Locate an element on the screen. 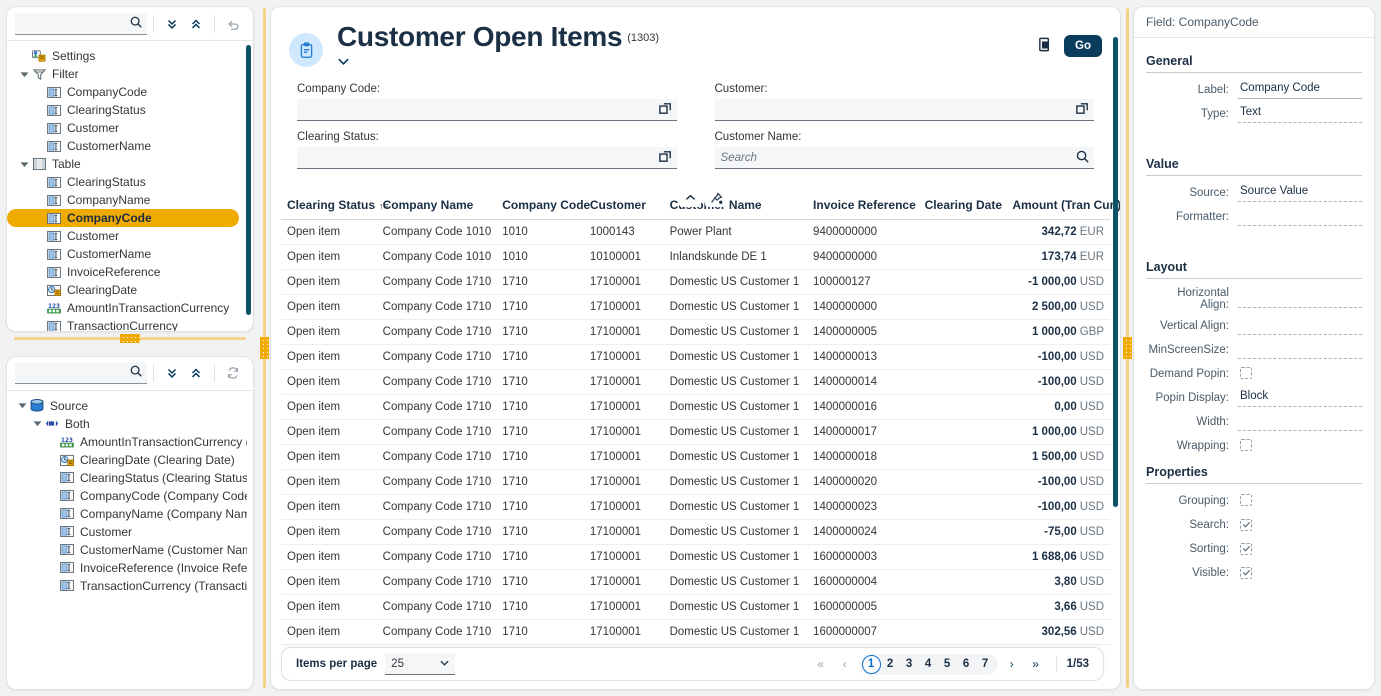 The image size is (1381, 696). page-number-3: 3 is located at coordinates (909, 664).